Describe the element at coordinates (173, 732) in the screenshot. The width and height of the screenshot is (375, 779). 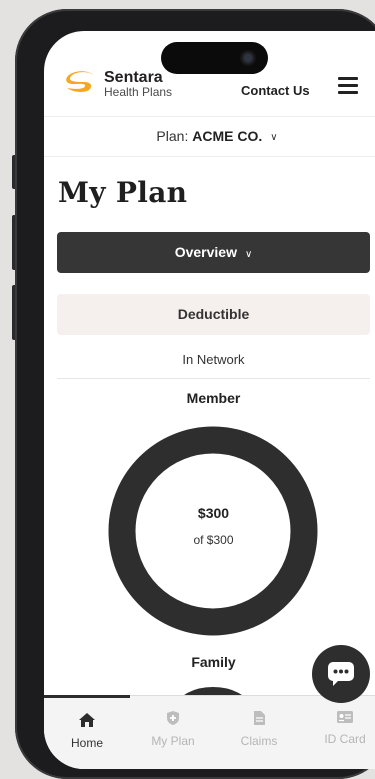
I see `nav-my-plan: My Plan` at that location.